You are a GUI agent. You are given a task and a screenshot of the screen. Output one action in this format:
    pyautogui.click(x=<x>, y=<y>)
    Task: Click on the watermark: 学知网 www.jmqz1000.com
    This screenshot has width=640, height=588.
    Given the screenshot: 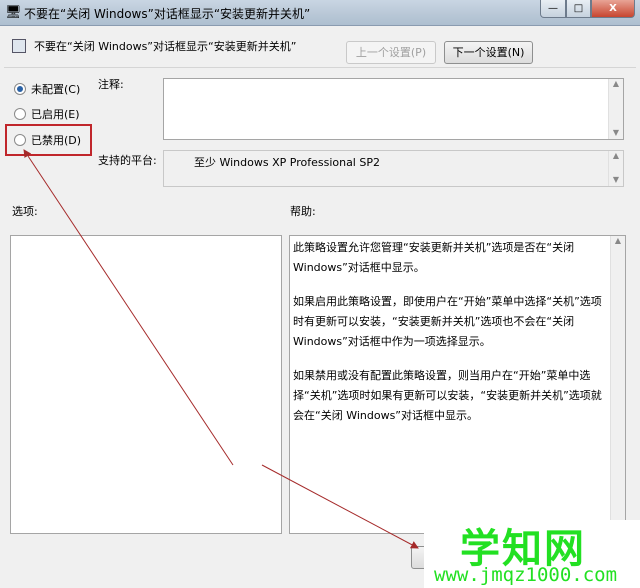 What is the action you would take?
    pyautogui.click(x=532, y=554)
    